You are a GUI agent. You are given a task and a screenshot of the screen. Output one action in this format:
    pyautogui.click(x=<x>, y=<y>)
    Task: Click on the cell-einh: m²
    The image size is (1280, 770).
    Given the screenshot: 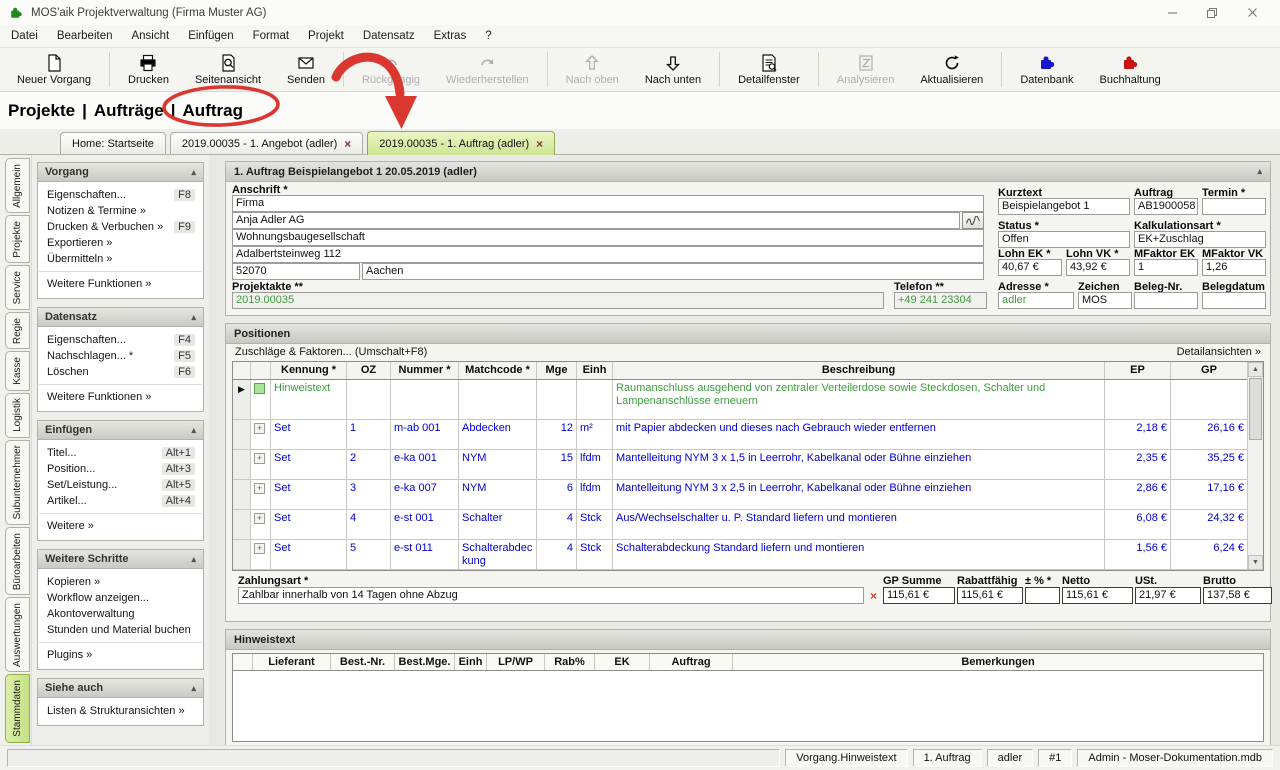 What is the action you would take?
    pyautogui.click(x=595, y=434)
    